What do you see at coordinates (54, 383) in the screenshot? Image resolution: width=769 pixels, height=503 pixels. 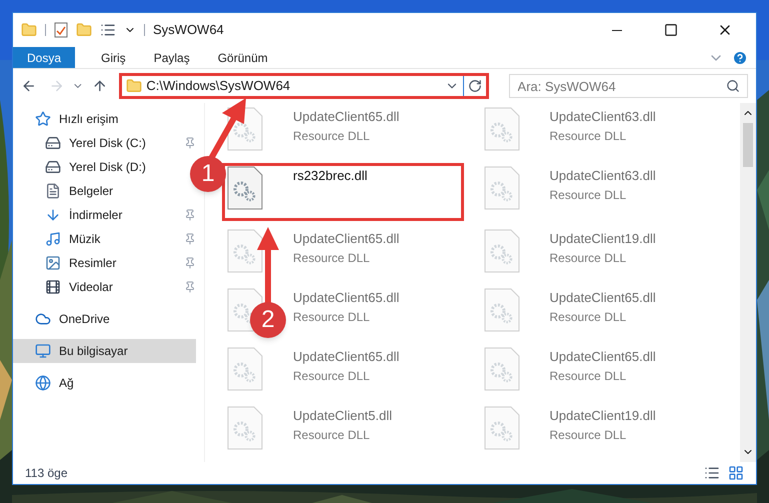 I see `nav-item: Ağ` at bounding box center [54, 383].